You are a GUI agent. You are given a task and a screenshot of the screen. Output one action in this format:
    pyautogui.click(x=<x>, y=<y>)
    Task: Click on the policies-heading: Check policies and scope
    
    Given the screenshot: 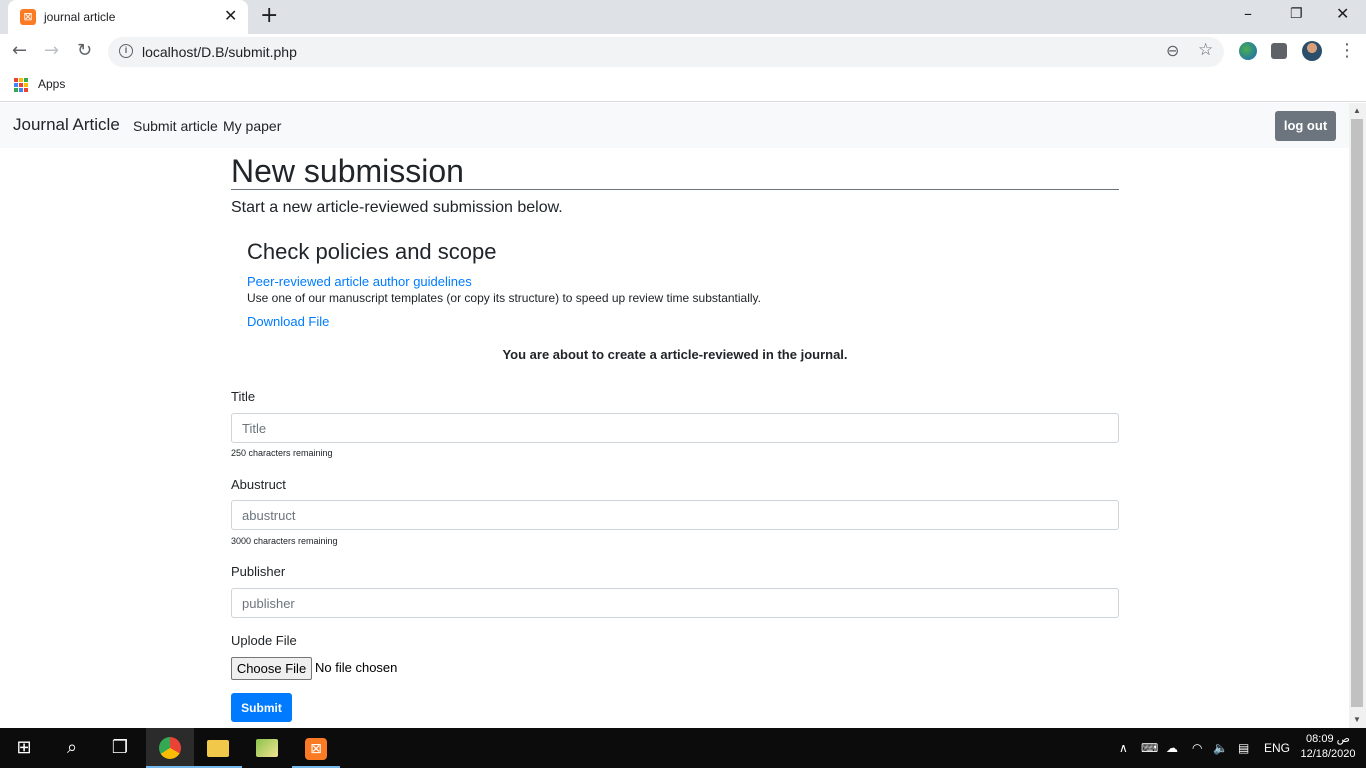 What is the action you would take?
    pyautogui.click(x=372, y=251)
    